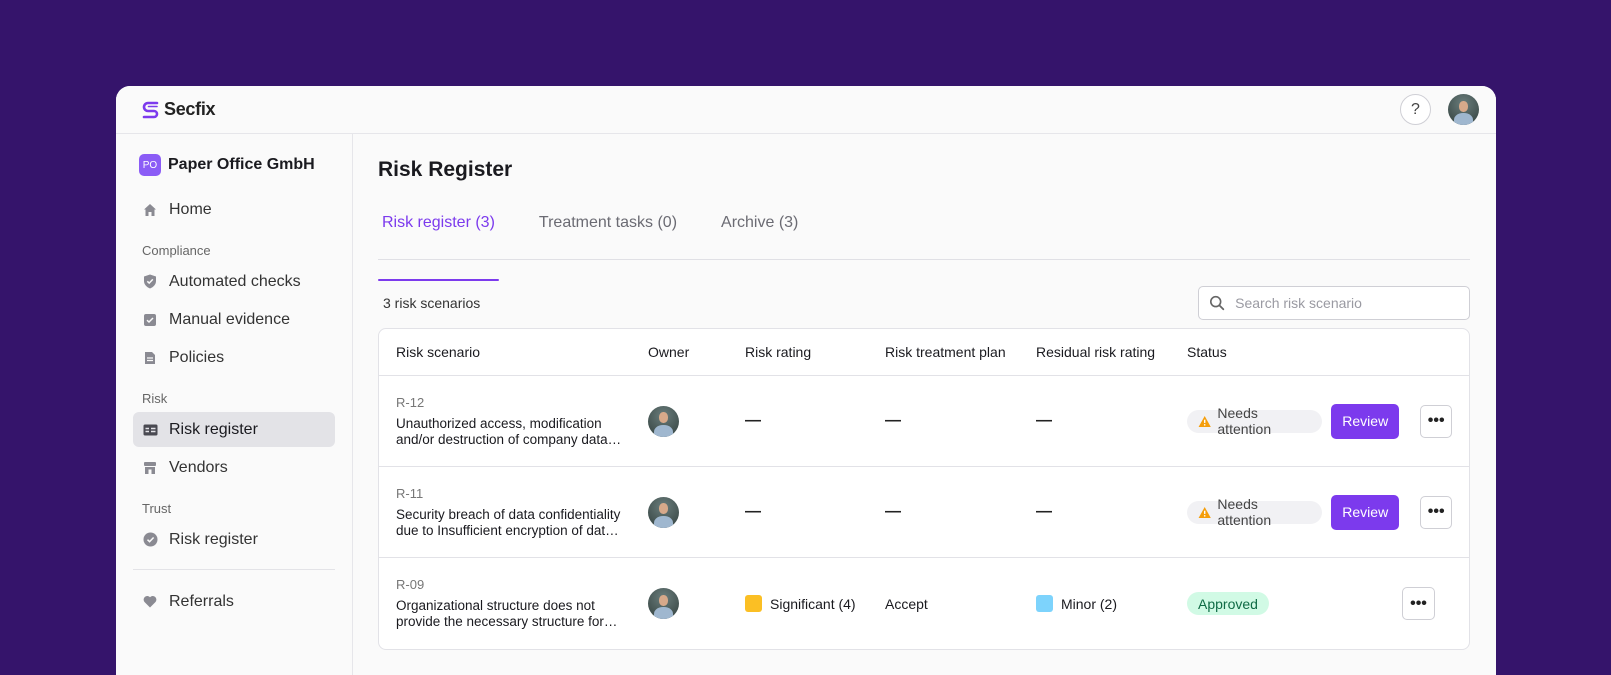  Describe the element at coordinates (190, 109) in the screenshot. I see `app-name: Secfix` at that location.